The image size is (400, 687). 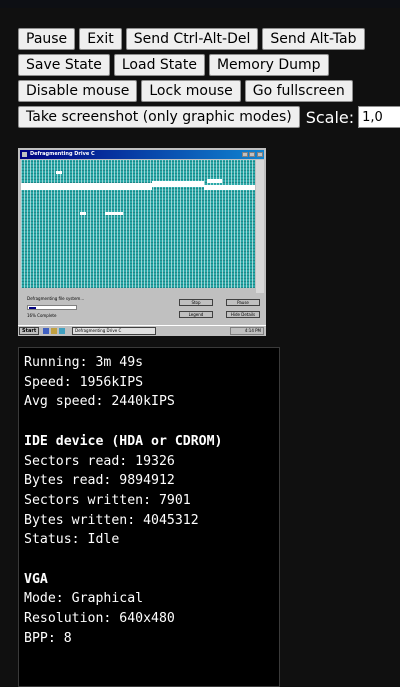 I want to click on scale-input, so click(x=379, y=117).